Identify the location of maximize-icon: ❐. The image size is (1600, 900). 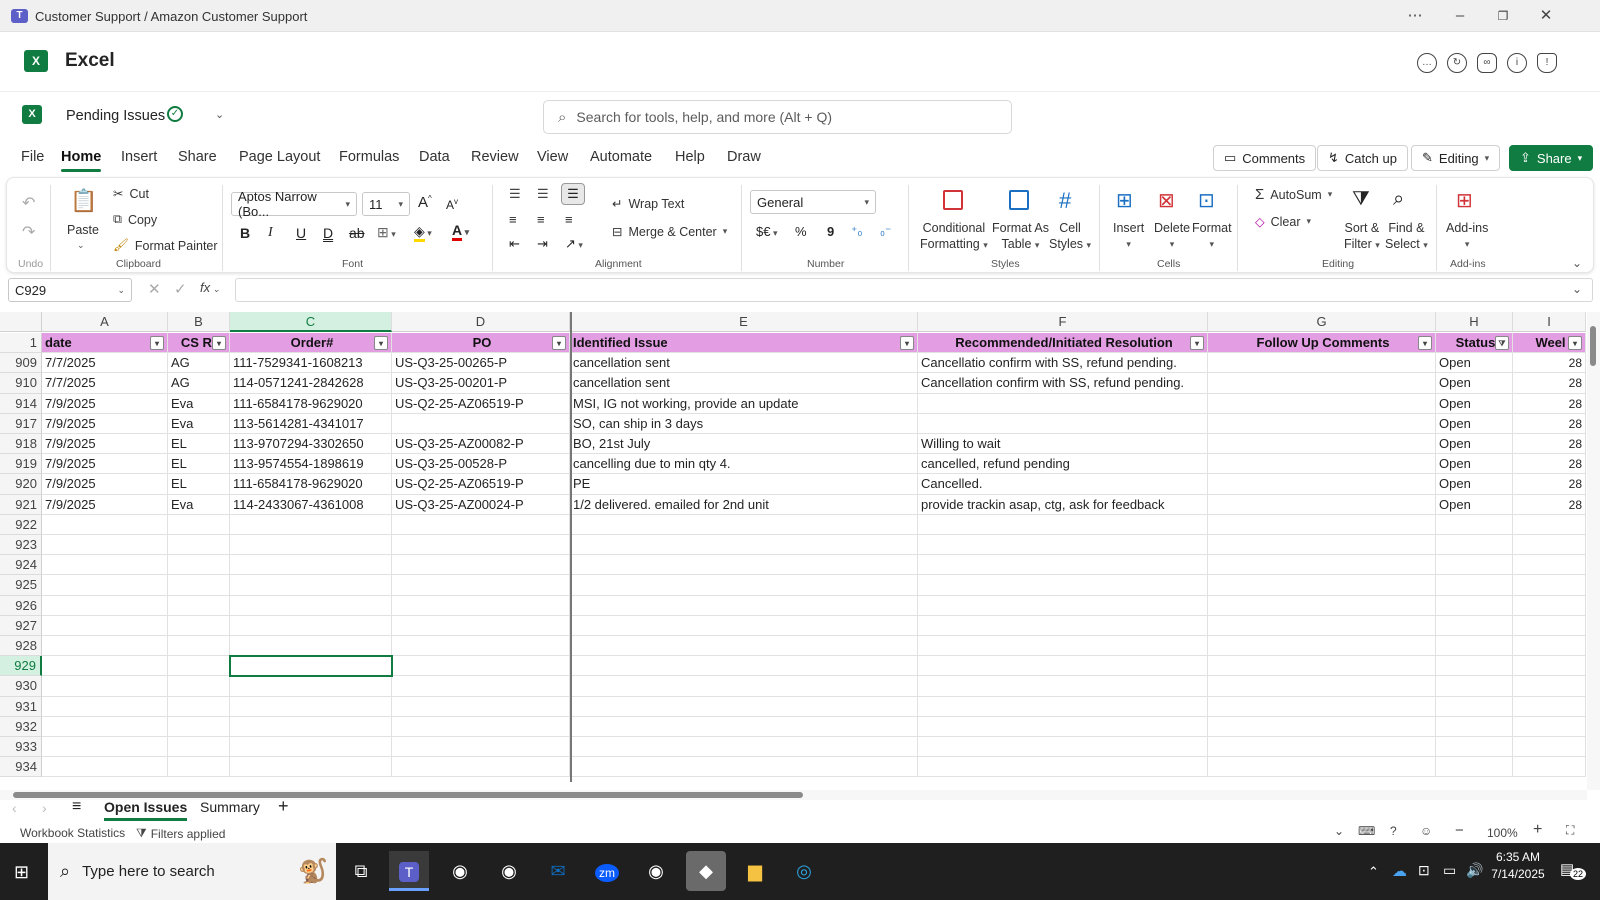
(1503, 16).